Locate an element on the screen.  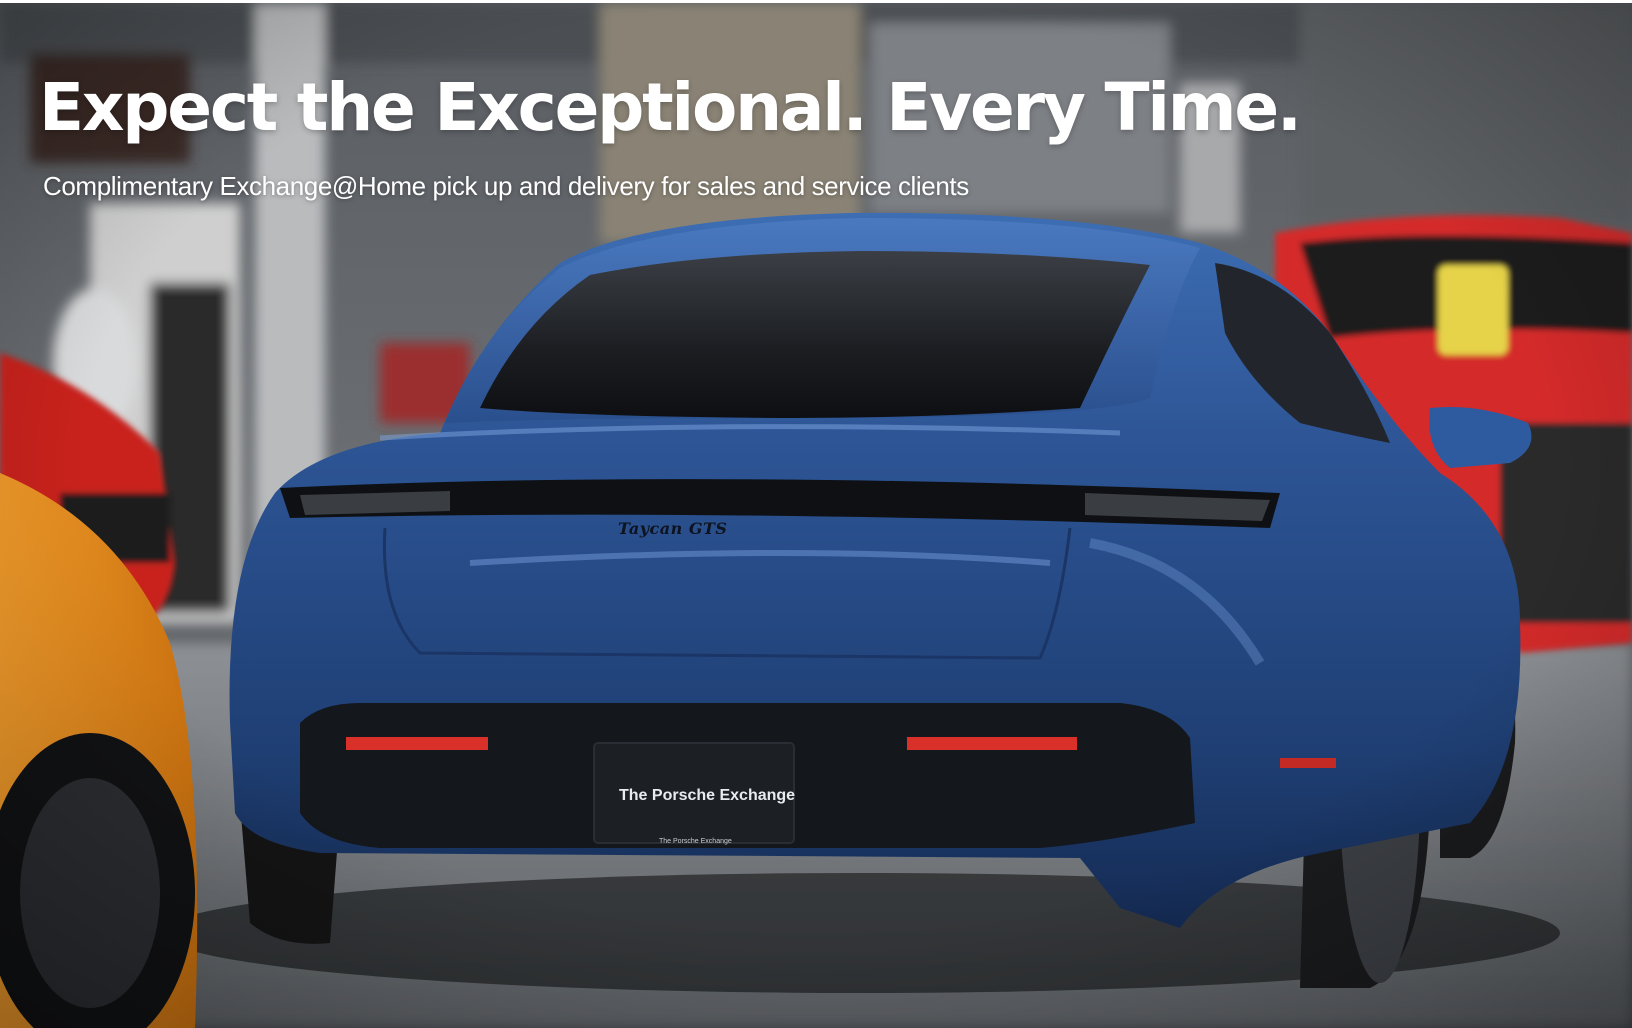
model-badge: Taycan GTS is located at coordinates (673, 528).